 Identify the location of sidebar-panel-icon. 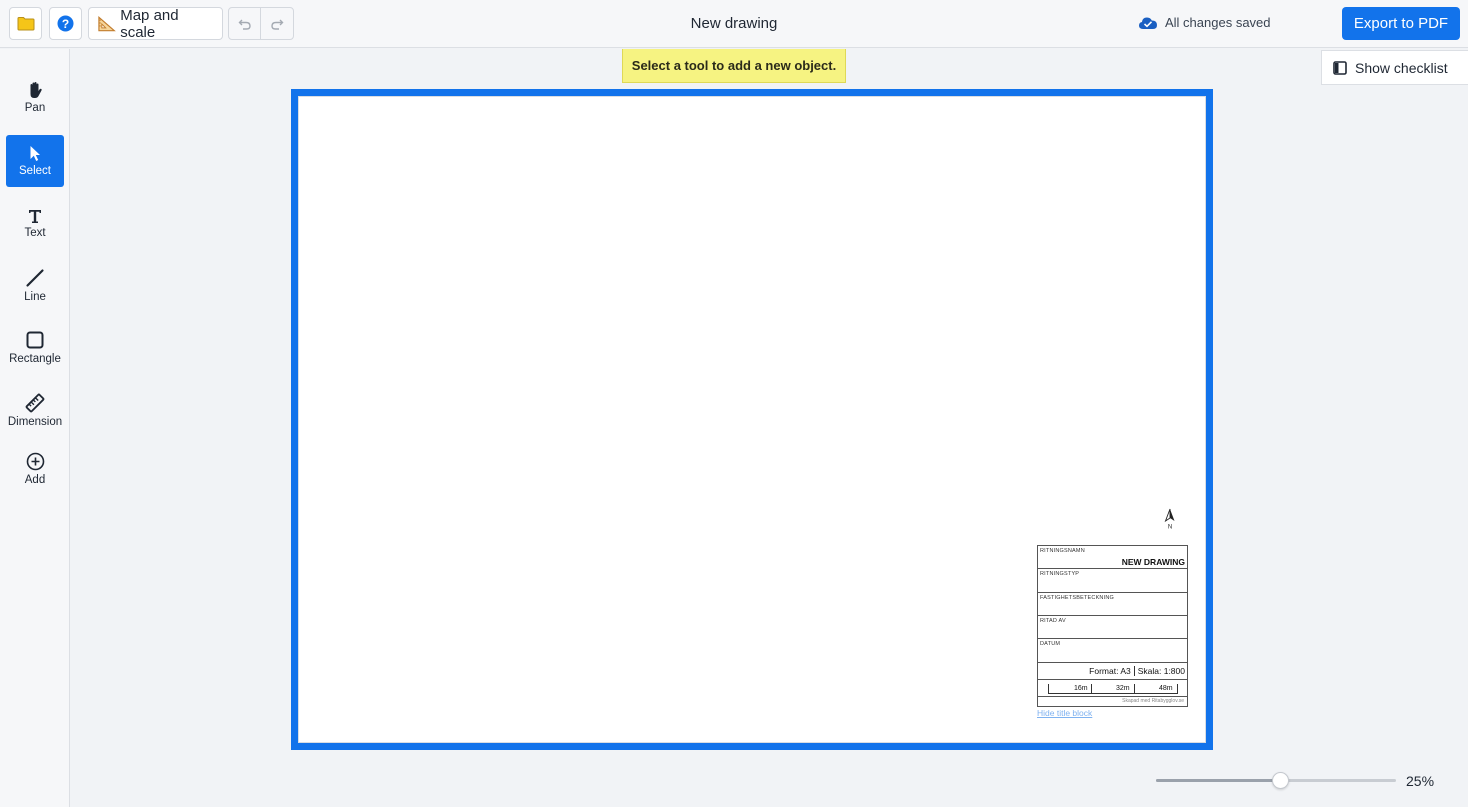
(1340, 67).